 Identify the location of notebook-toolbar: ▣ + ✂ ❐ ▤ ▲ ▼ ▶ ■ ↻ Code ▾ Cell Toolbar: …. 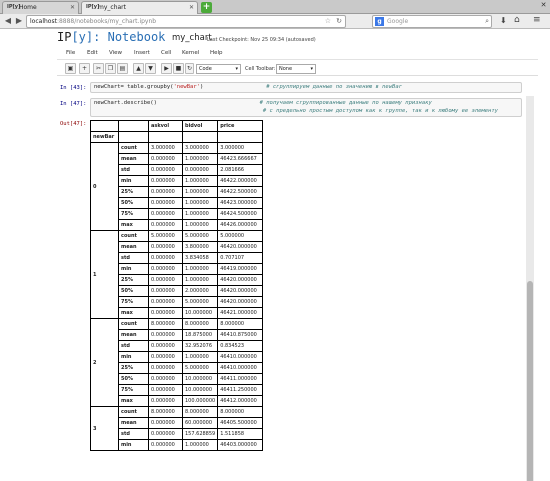
(297, 69).